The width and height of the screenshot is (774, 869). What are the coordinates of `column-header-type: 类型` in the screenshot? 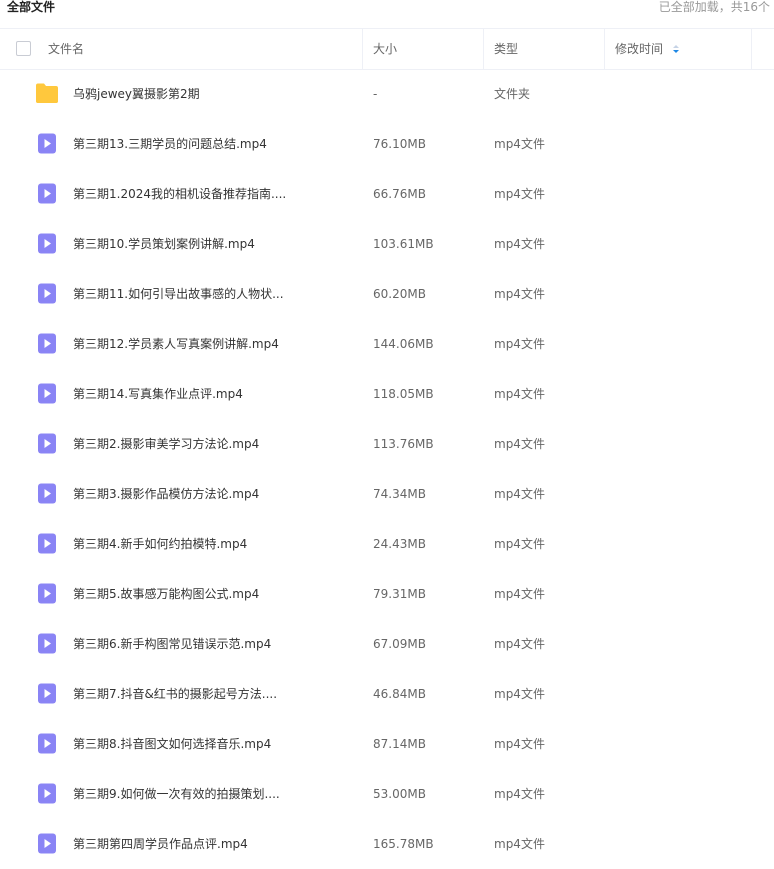 It's located at (506, 49).